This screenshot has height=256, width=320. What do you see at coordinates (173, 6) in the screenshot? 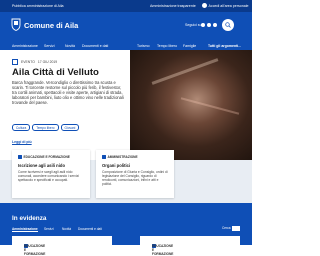
I see `transparency-link: Amministrazione trasparente` at bounding box center [173, 6].